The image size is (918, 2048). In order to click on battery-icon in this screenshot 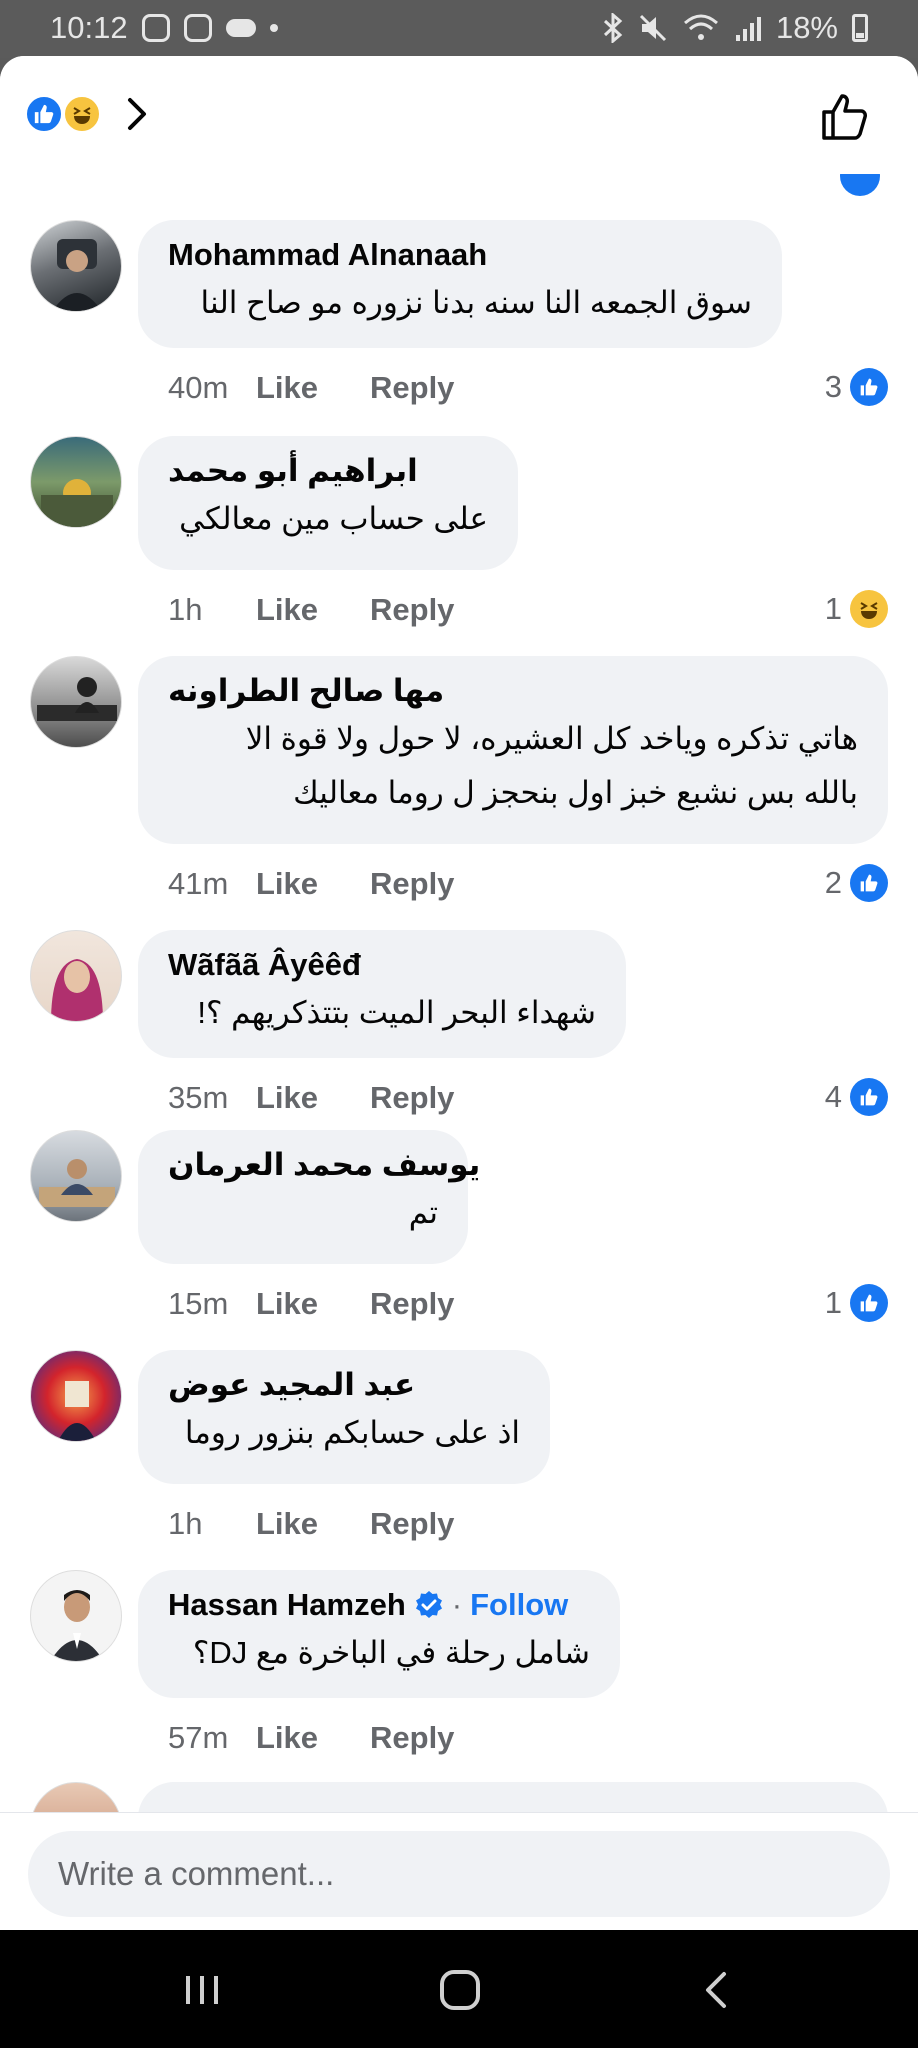, I will do `click(860, 28)`.